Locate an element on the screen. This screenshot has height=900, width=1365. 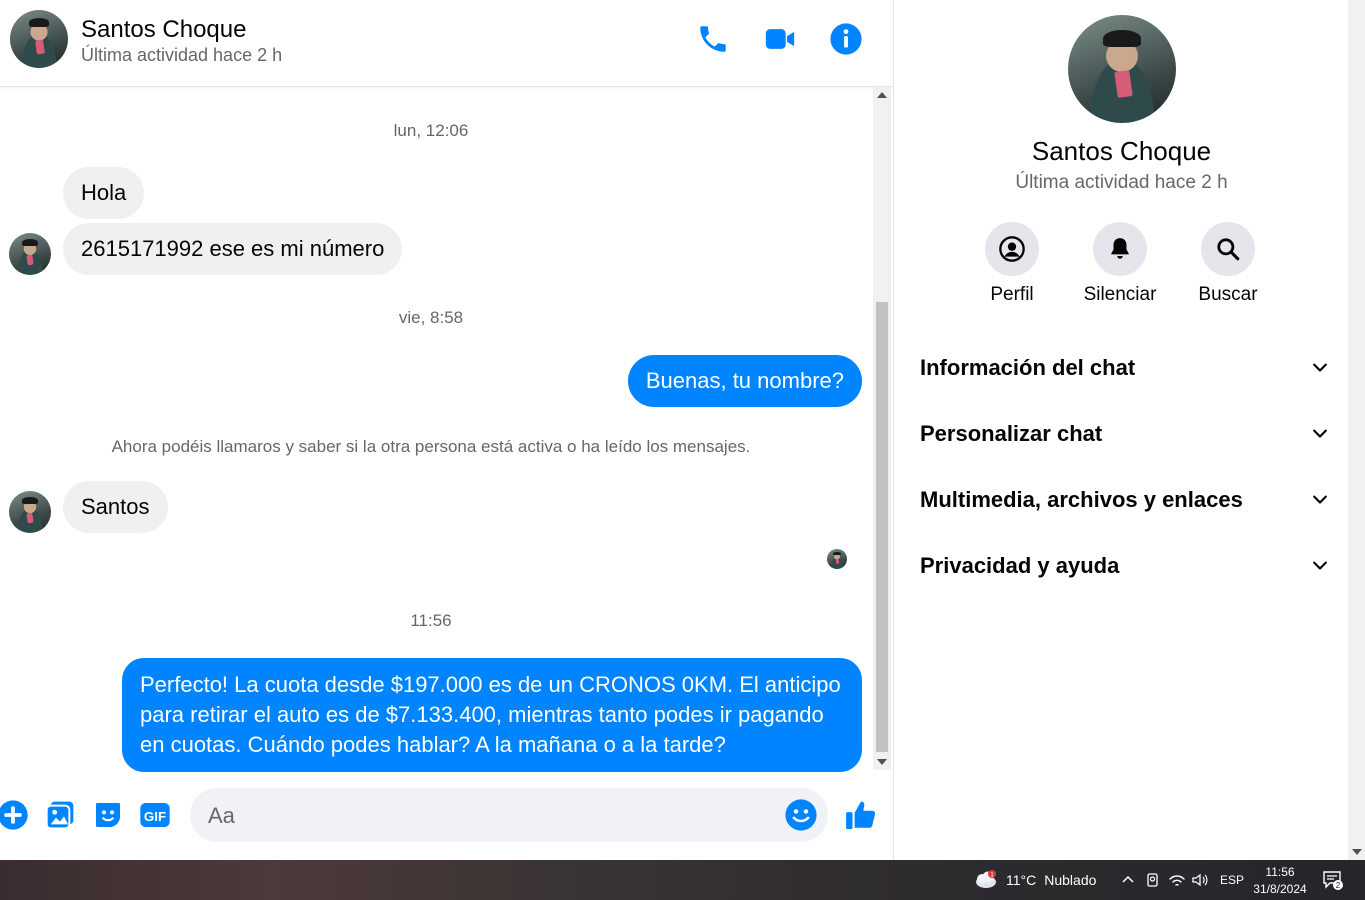
scroll-thumb is located at coordinates (882, 527).